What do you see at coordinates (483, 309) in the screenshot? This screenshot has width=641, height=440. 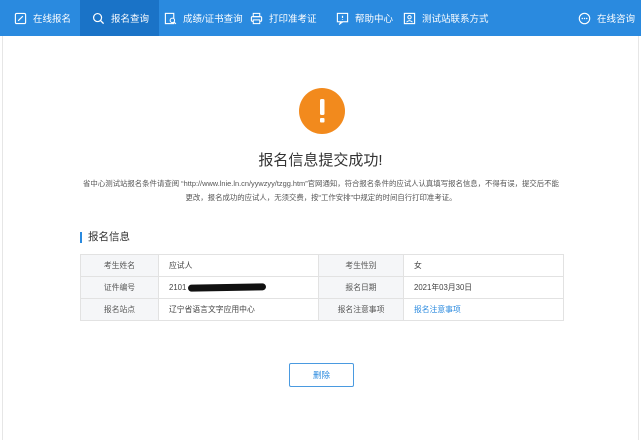 I see `registration-notes-link: 报名注意事项` at bounding box center [483, 309].